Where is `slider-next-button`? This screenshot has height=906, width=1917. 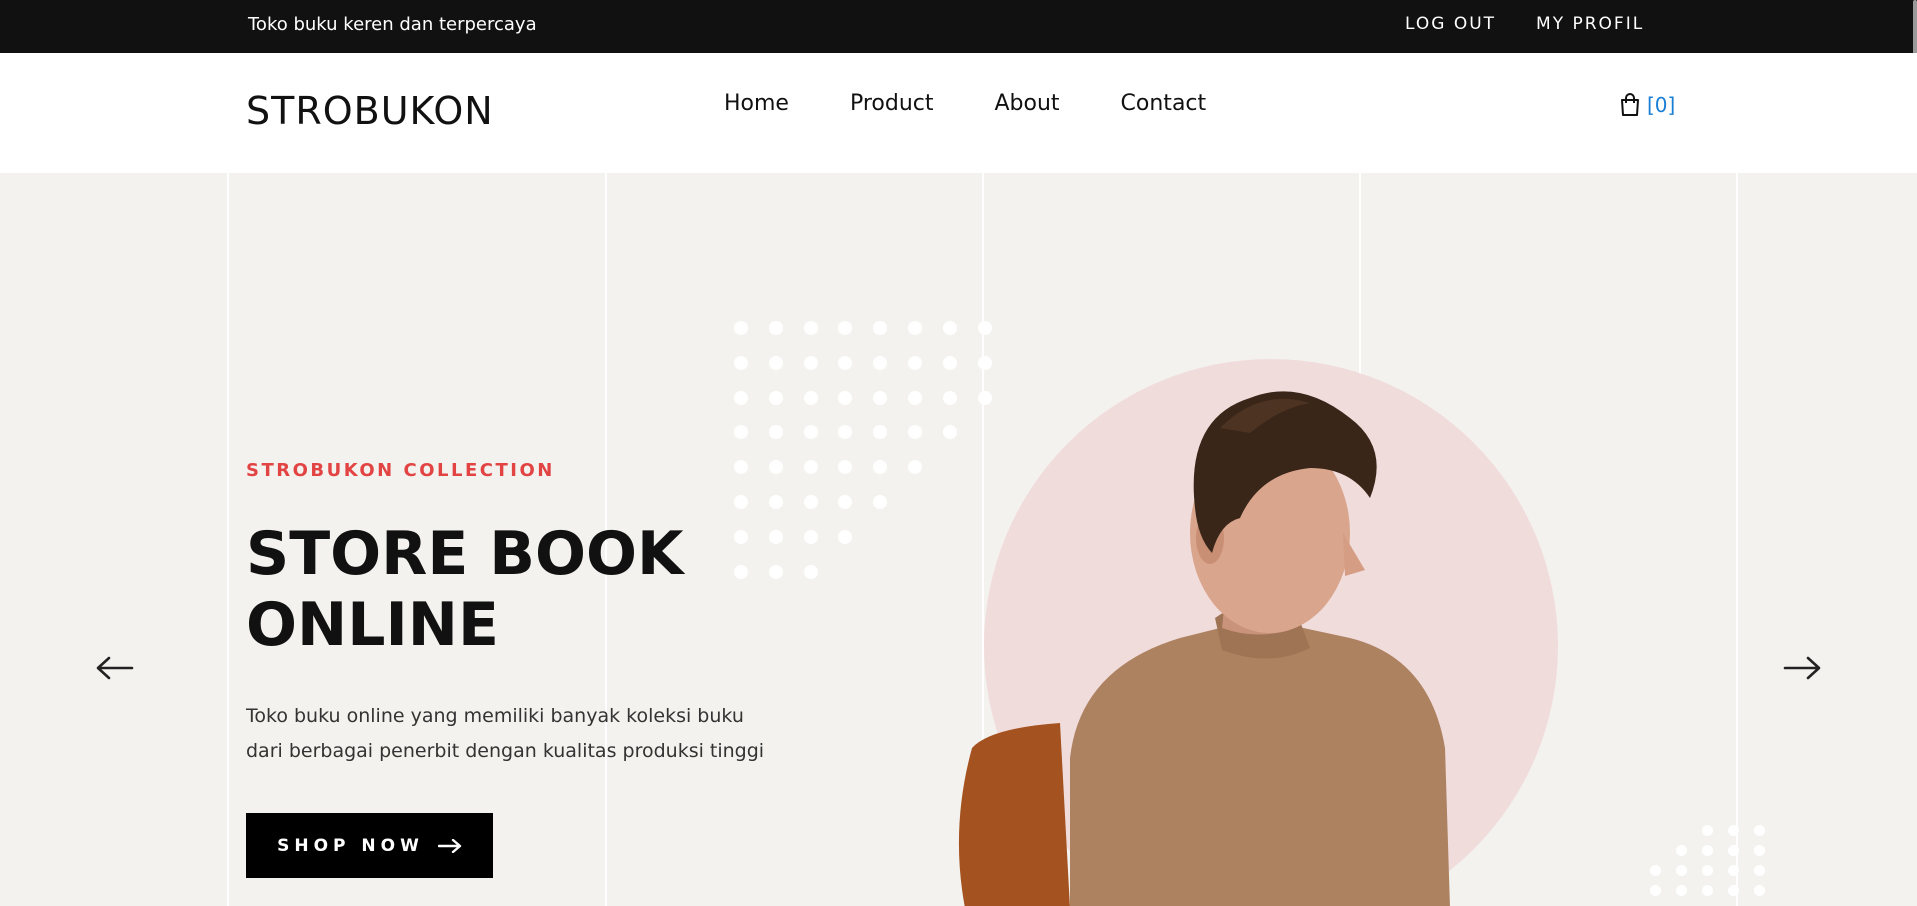
slider-next-button is located at coordinates (1802, 670).